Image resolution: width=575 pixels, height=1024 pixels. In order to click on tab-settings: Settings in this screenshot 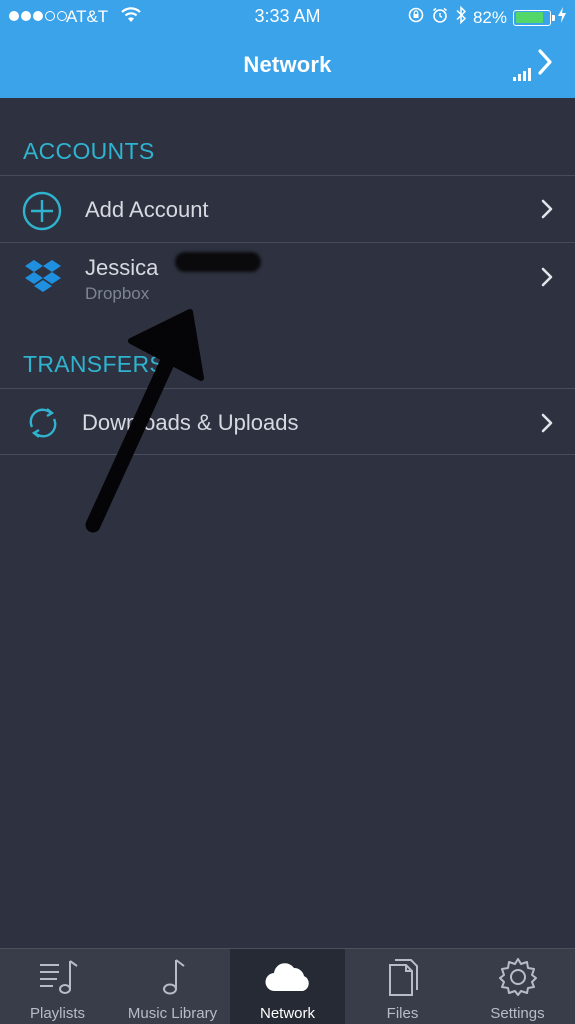, I will do `click(517, 986)`.